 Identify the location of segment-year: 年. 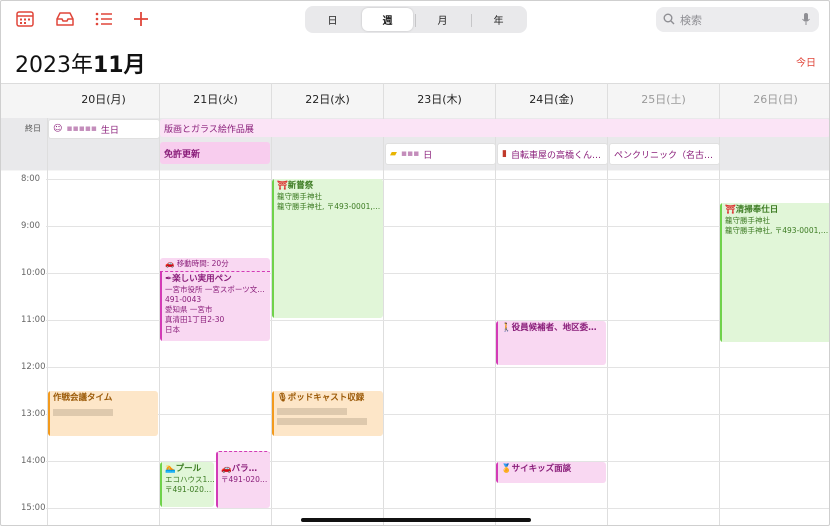
(498, 19).